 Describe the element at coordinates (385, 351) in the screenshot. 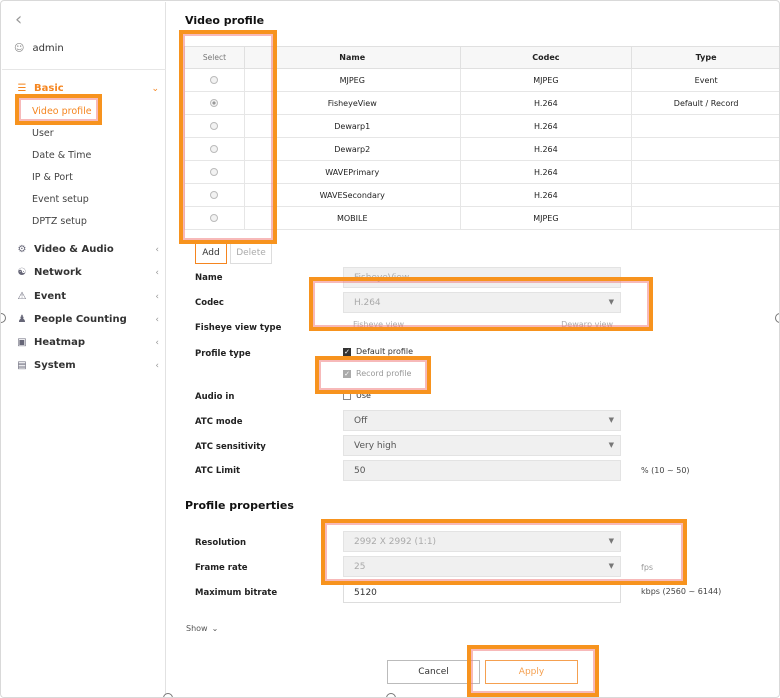

I see `default-profile-label: Default profile` at that location.